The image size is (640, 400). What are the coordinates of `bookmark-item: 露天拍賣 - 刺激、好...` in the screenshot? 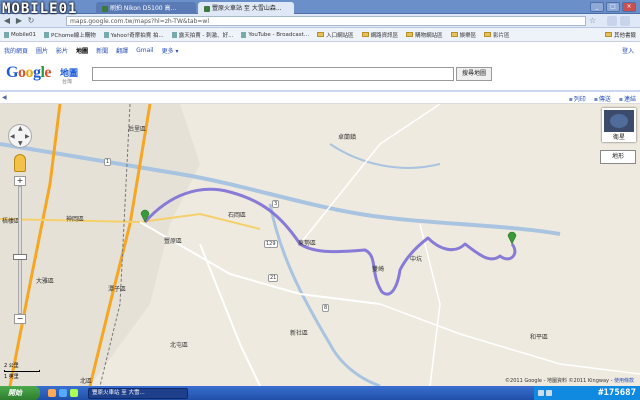 It's located at (203, 35).